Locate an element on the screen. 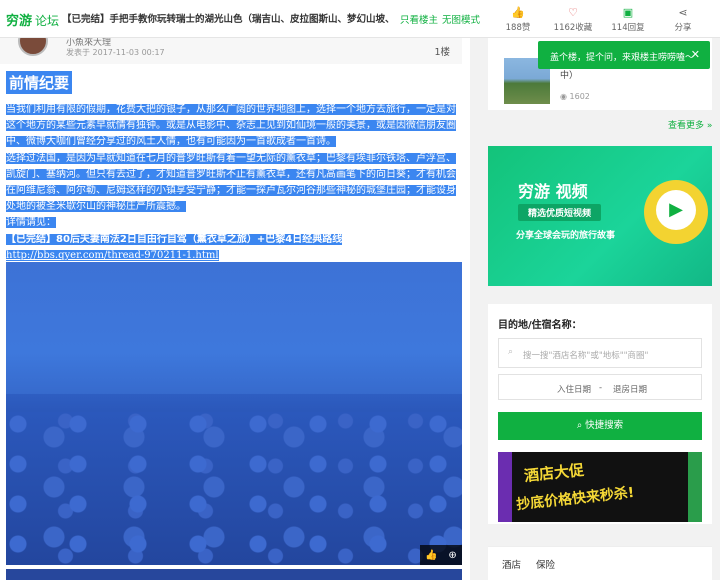  related-thread-title: 【已完结】80后夫妻南法2日自由行自驾（薰衣草之旅）+巴黎4日经典路线 is located at coordinates (174, 239).